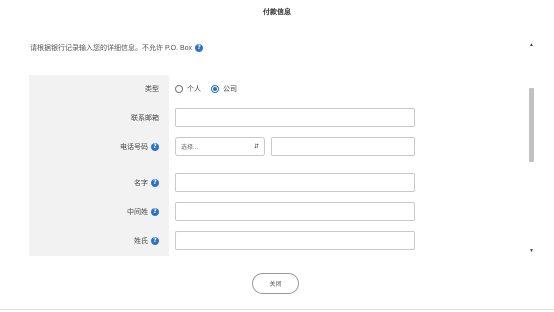 This screenshot has width=554, height=312. Describe the element at coordinates (137, 212) in the screenshot. I see `middle-name-label-text: 中间姓` at that location.